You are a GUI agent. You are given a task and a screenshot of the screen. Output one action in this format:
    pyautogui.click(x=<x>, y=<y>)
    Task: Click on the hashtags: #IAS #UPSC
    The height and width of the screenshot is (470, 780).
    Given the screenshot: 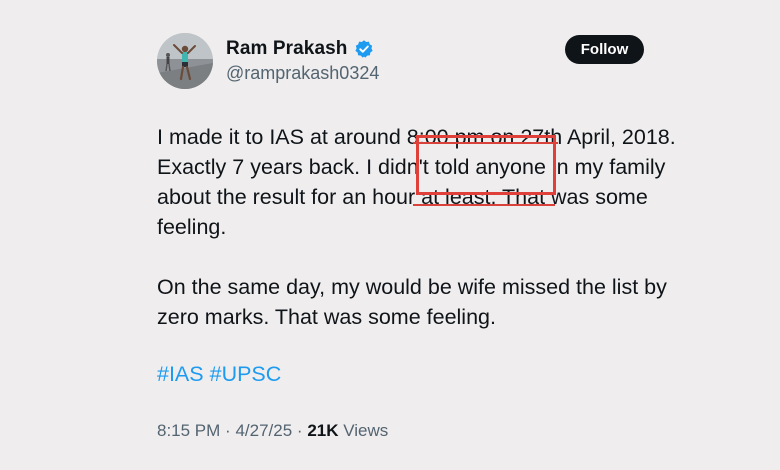 What is the action you would take?
    pyautogui.click(x=219, y=374)
    